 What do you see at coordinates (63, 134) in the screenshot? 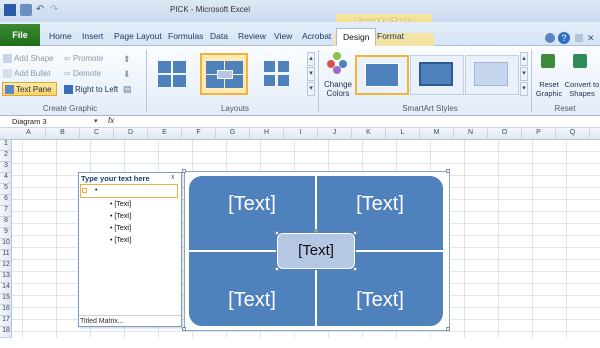
I see `column-header: B` at bounding box center [63, 134].